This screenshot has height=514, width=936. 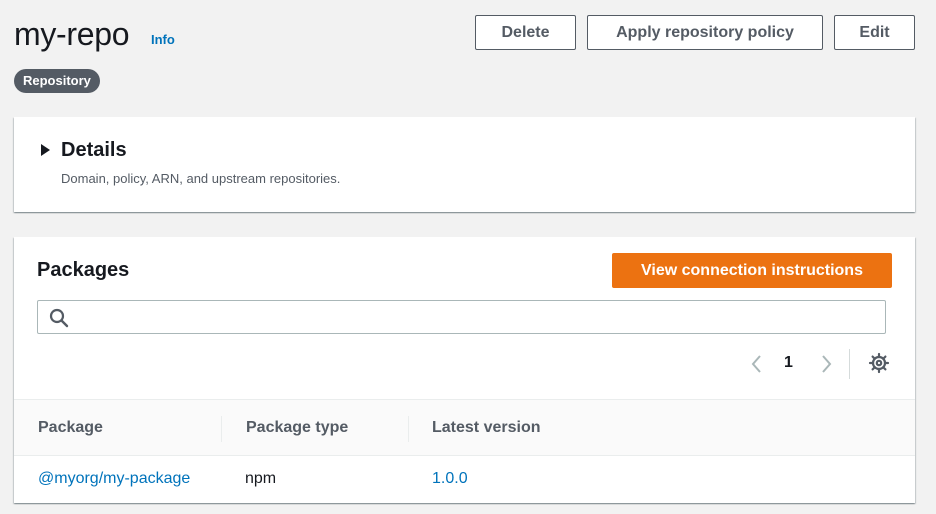 I want to click on info-link: Info, so click(x=163, y=39).